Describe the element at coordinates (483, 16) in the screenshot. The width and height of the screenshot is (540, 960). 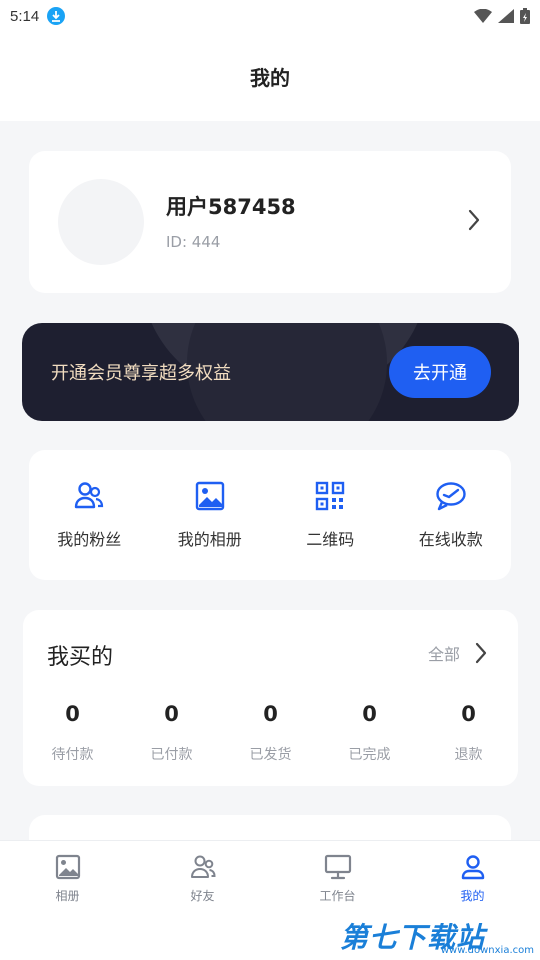
I see `wifi-icon` at that location.